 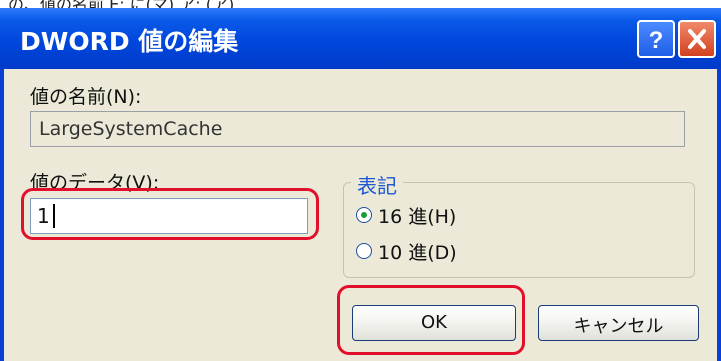 I want to click on radio-decimal-label: 10 進(D), so click(x=417, y=251).